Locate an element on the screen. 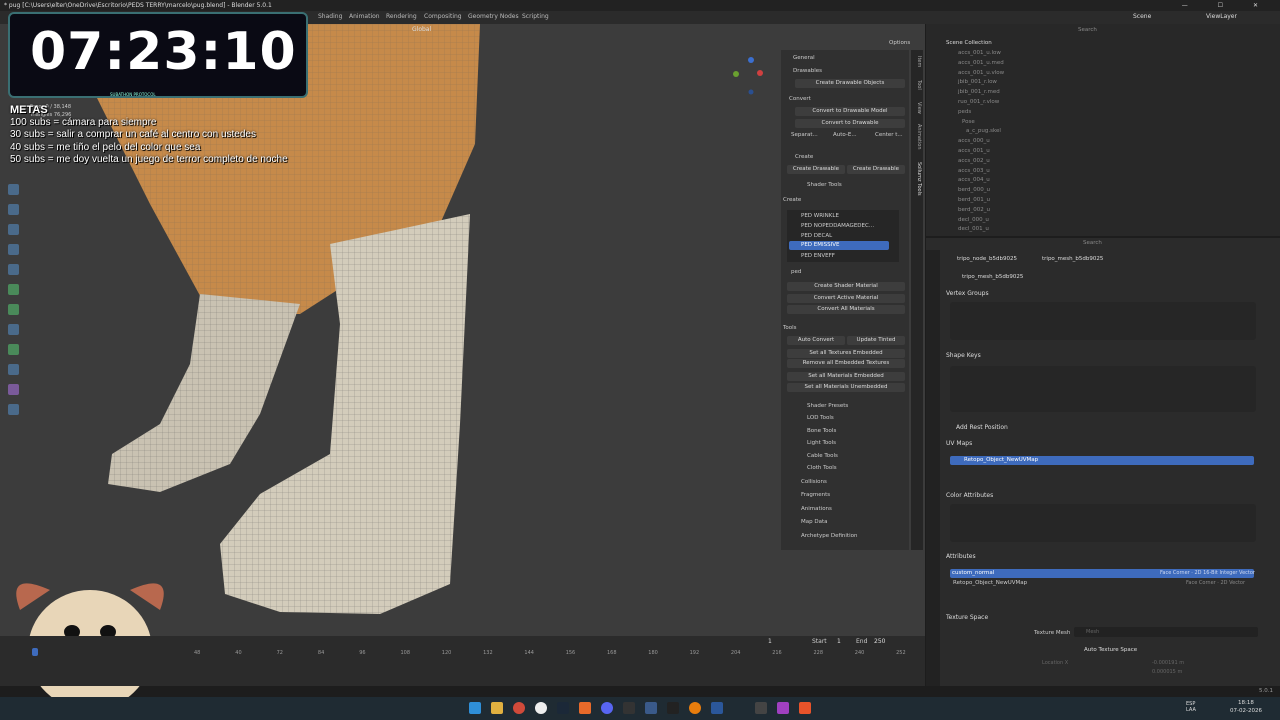  outliner-item: accs_001_u is located at coordinates (974, 151).